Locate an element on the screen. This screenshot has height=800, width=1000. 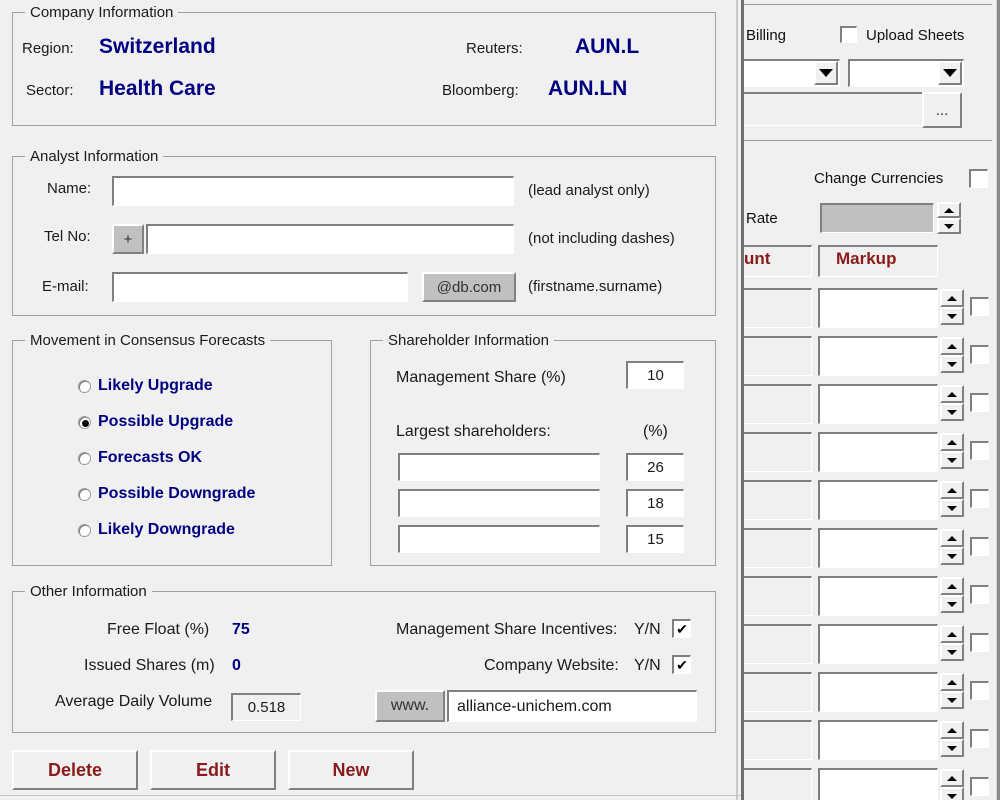
shareholder-percent-value: 15 is located at coordinates (655, 539).